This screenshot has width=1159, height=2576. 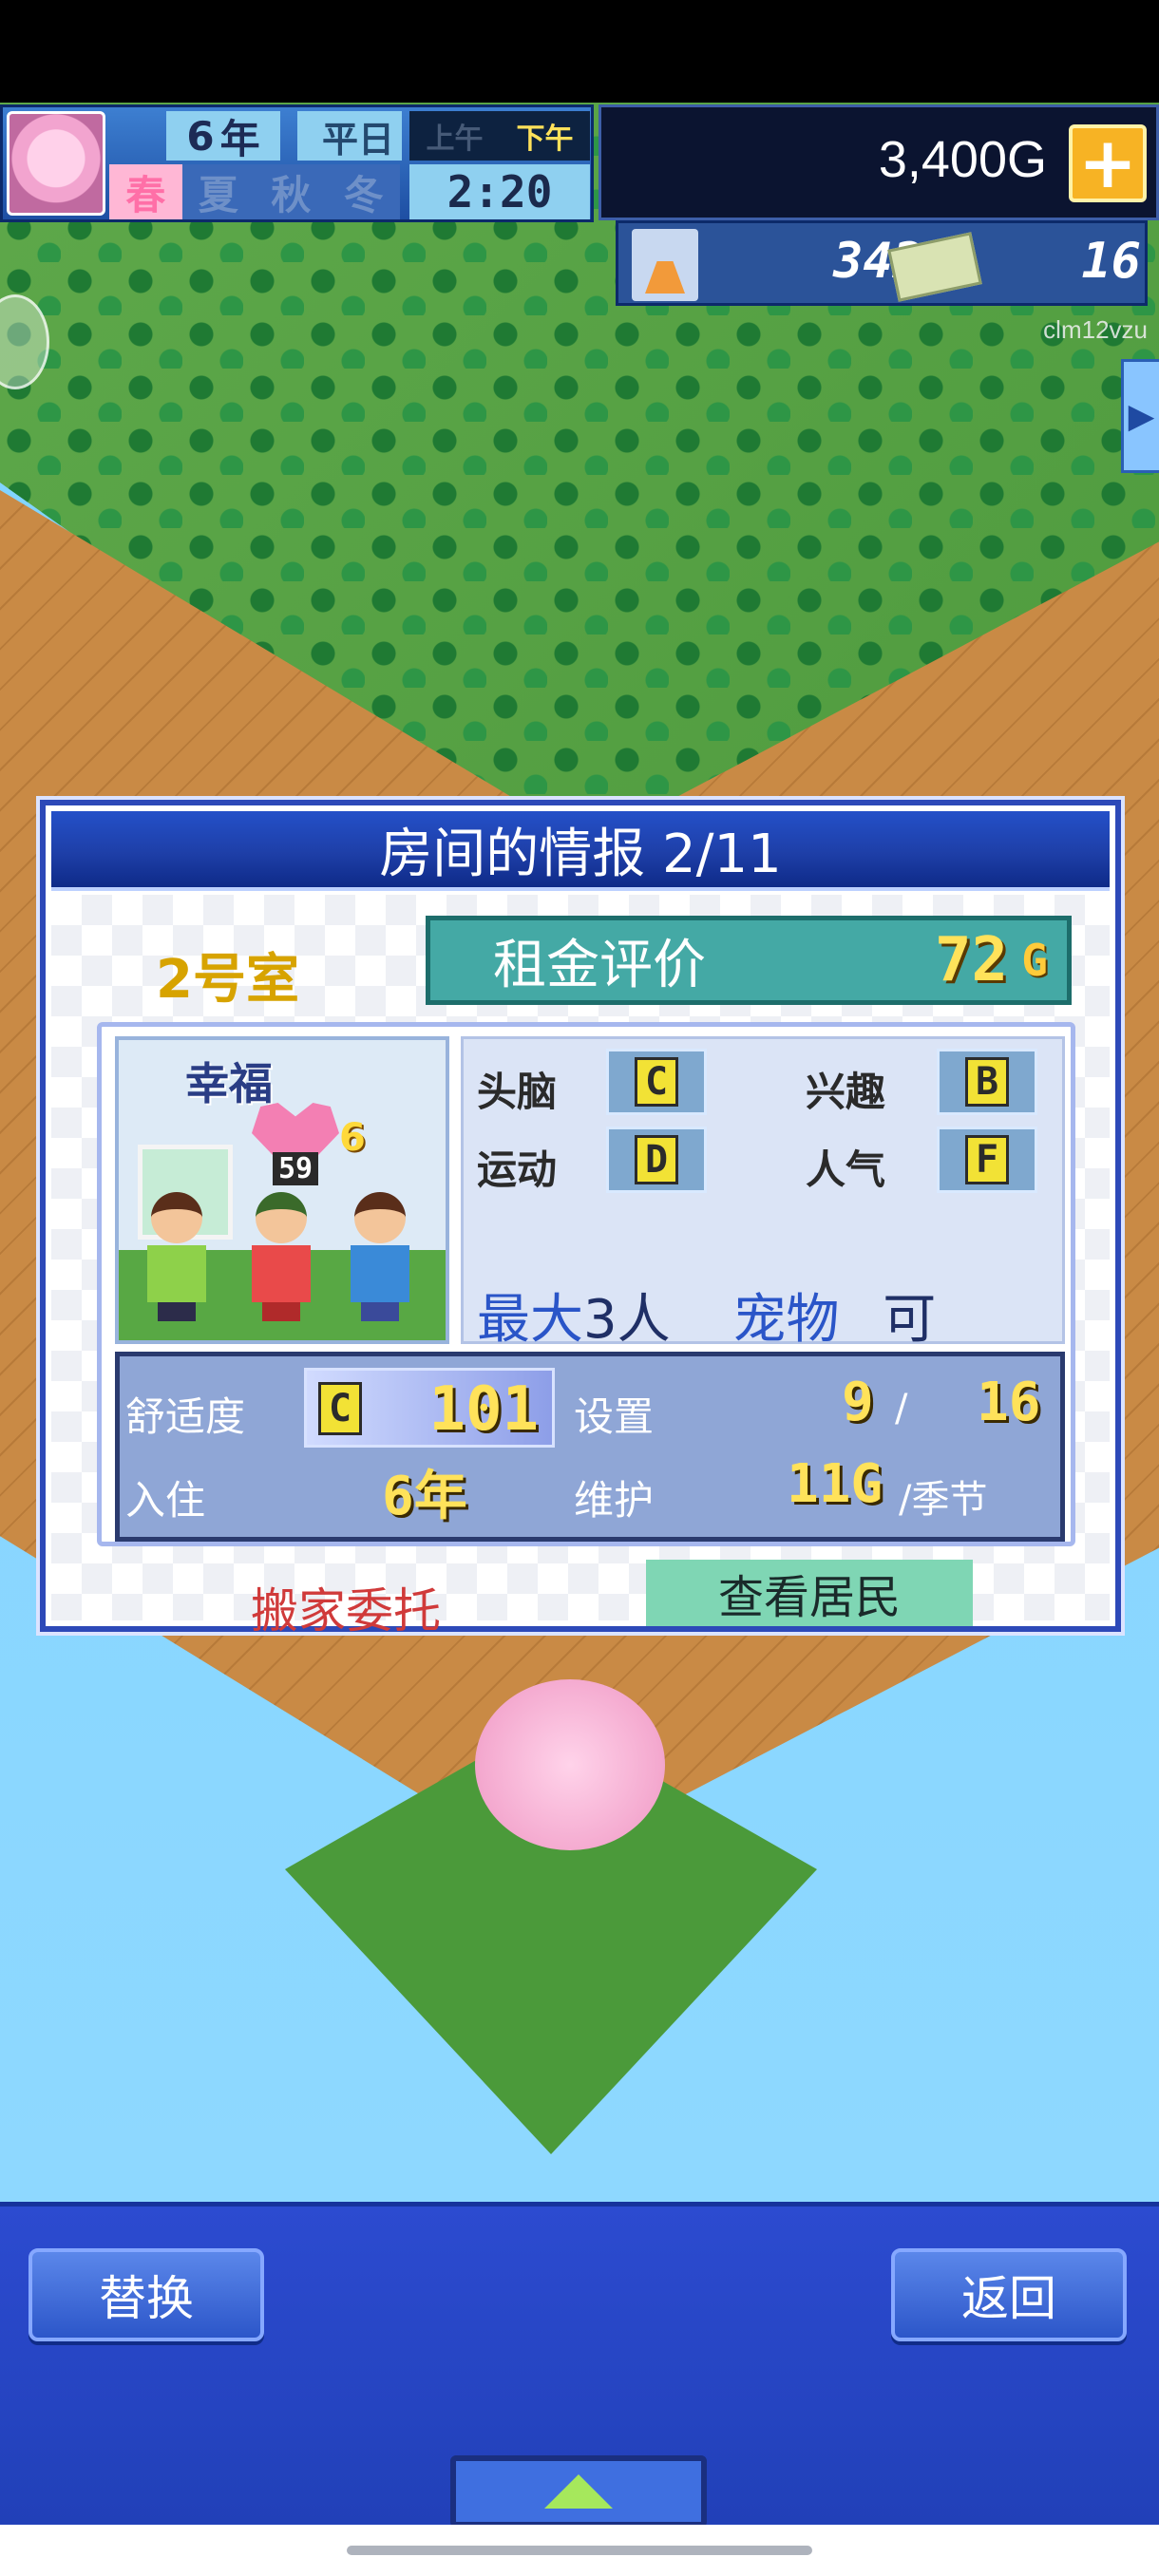 What do you see at coordinates (1009, 2294) in the screenshot?
I see `back-button: 返回` at bounding box center [1009, 2294].